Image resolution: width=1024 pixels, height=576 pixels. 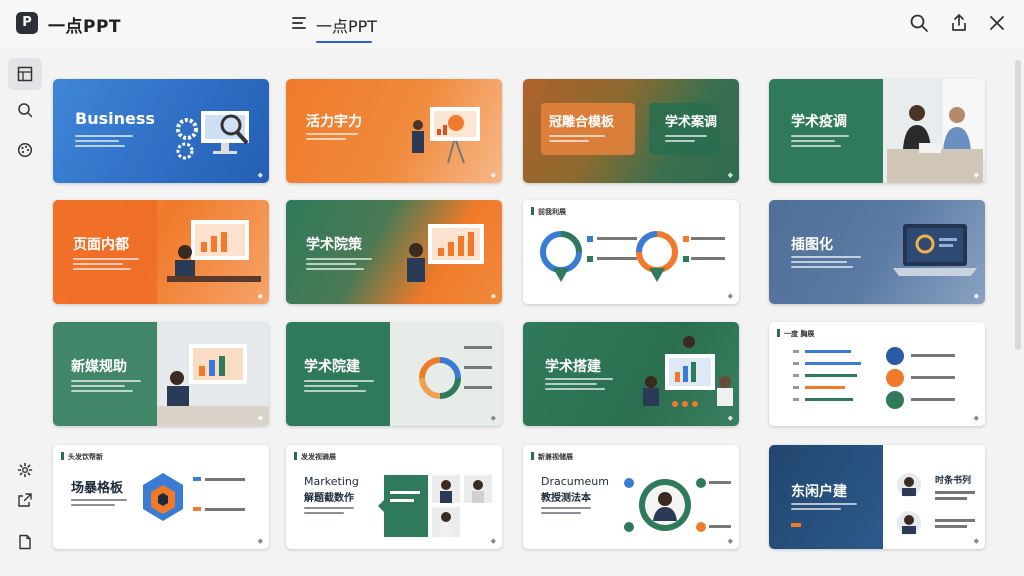 I want to click on card-title: 学术疫调, so click(x=819, y=122).